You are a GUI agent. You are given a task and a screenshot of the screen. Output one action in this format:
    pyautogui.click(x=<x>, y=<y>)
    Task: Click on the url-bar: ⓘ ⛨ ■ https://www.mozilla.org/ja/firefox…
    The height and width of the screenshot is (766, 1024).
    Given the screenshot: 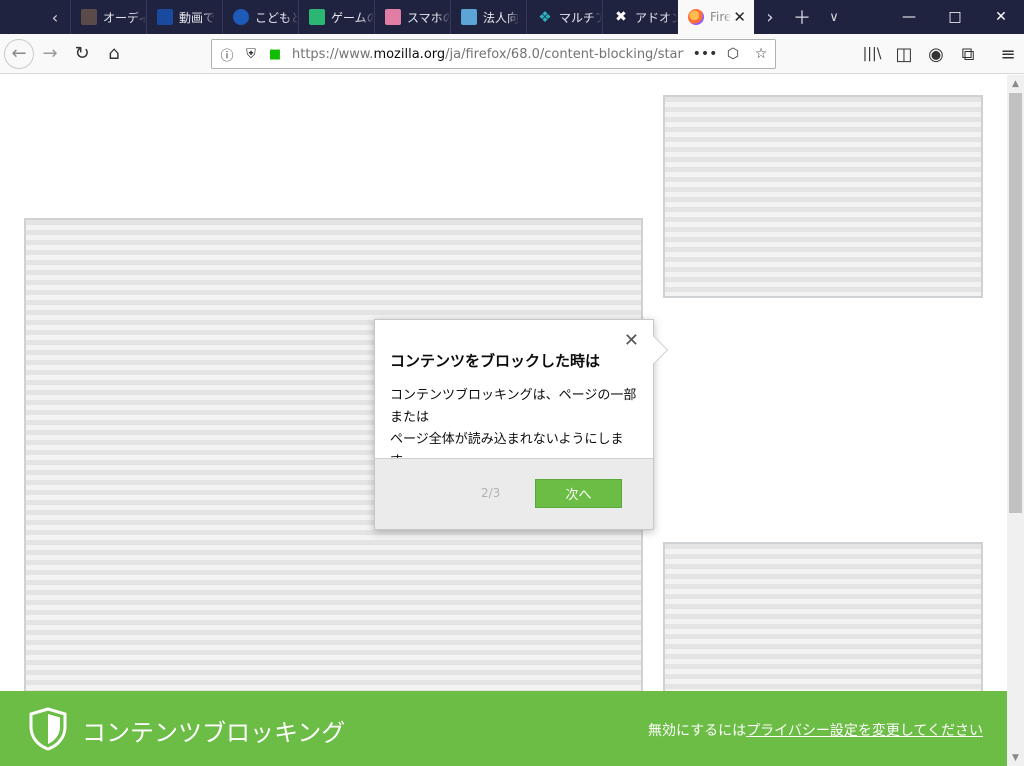 What is the action you would take?
    pyautogui.click(x=493, y=54)
    